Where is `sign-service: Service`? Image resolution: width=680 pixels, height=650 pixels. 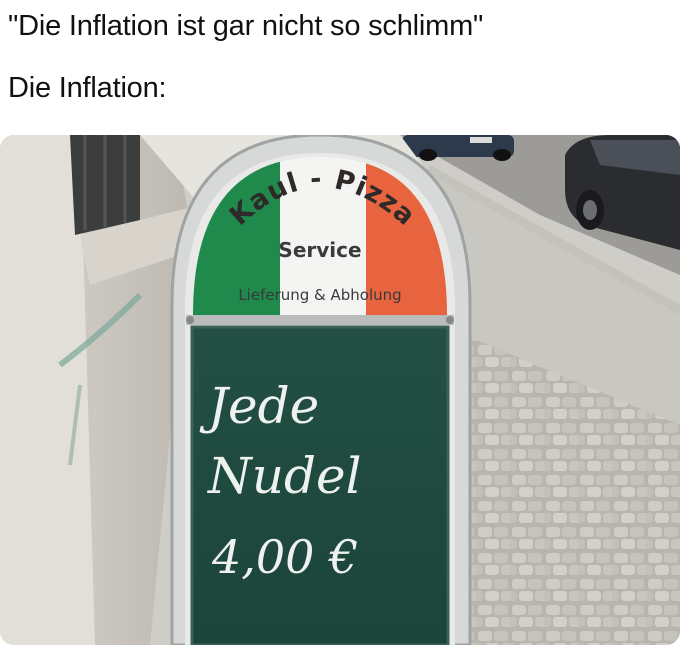 sign-service: Service is located at coordinates (319, 250).